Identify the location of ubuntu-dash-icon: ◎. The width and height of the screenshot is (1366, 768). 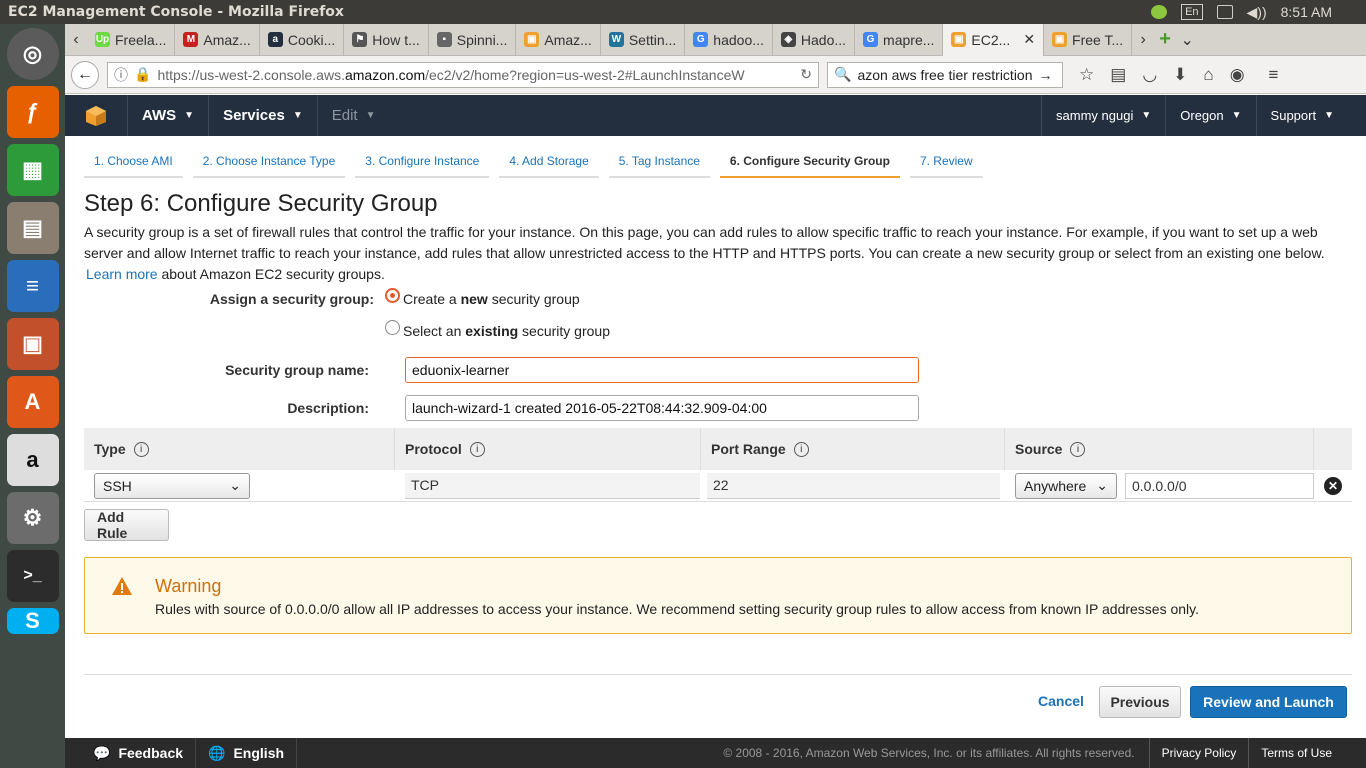
(32, 54).